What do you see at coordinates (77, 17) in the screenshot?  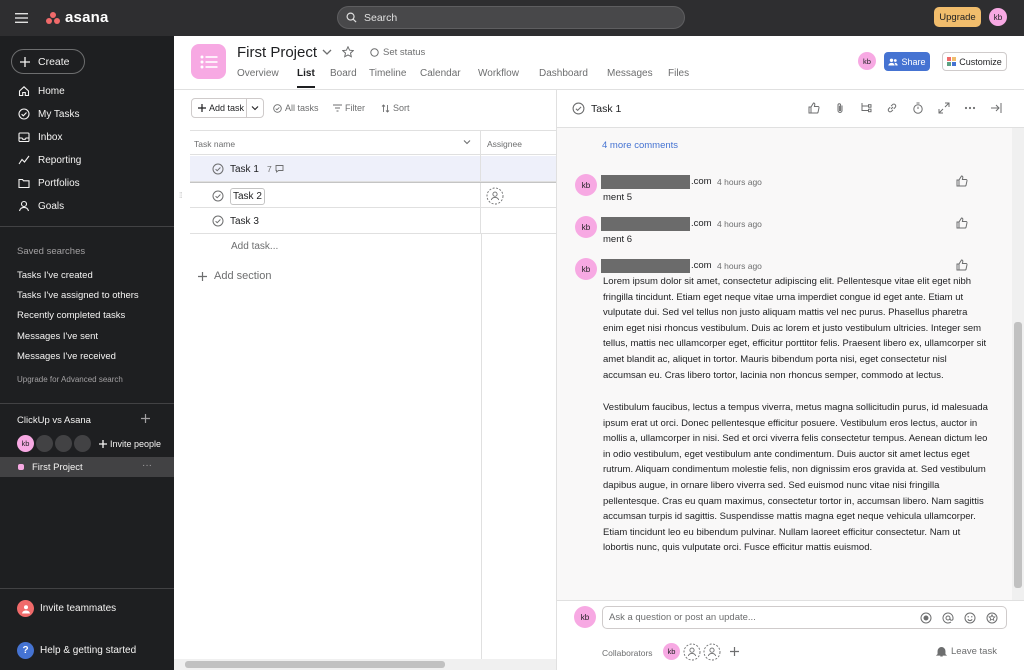 I see `asana-logo: asana` at bounding box center [77, 17].